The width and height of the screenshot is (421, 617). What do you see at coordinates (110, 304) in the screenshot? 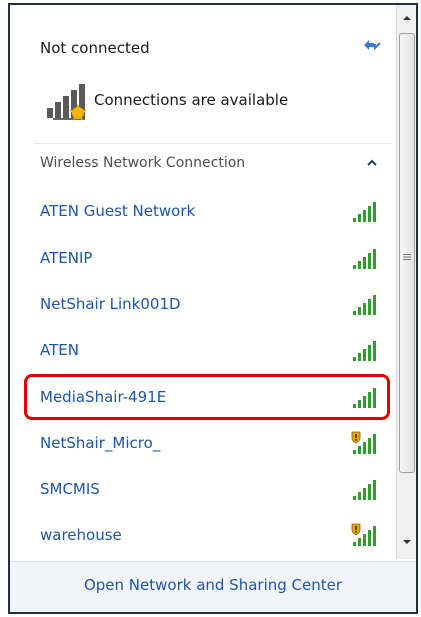
I see `network-name: NetShair Link001D` at bounding box center [110, 304].